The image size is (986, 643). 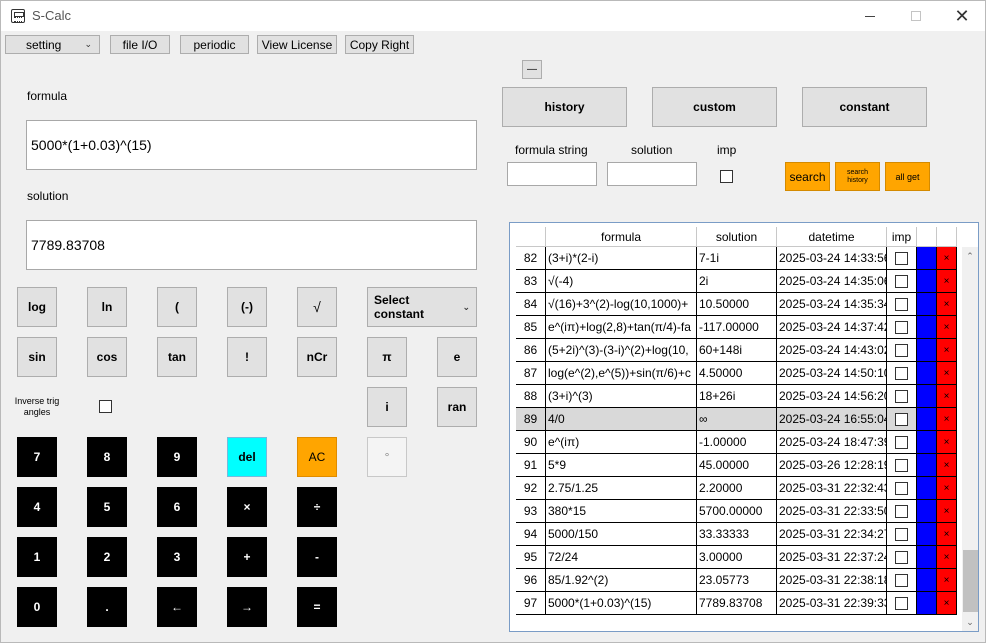 I want to click on table-row: 94 5000/150 33.33333 2025-03-31 22:34:27 ×, so click(x=736, y=534).